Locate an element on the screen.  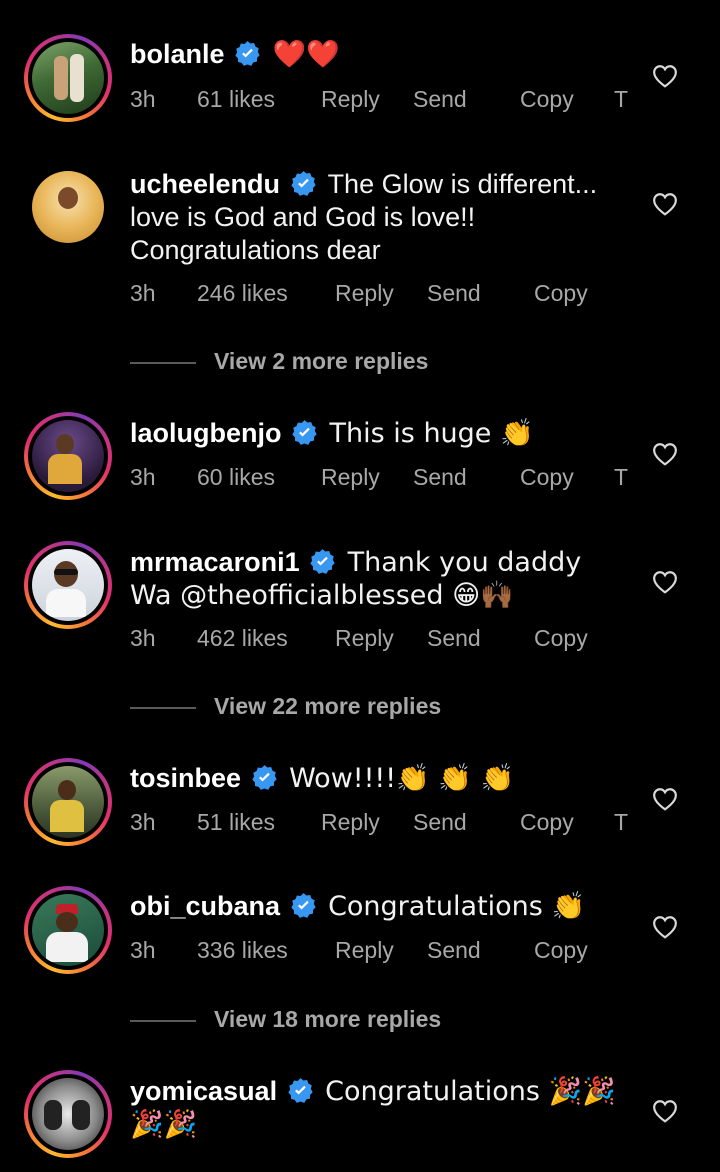
view-more-label: View 18 more replies is located at coordinates (328, 1019).